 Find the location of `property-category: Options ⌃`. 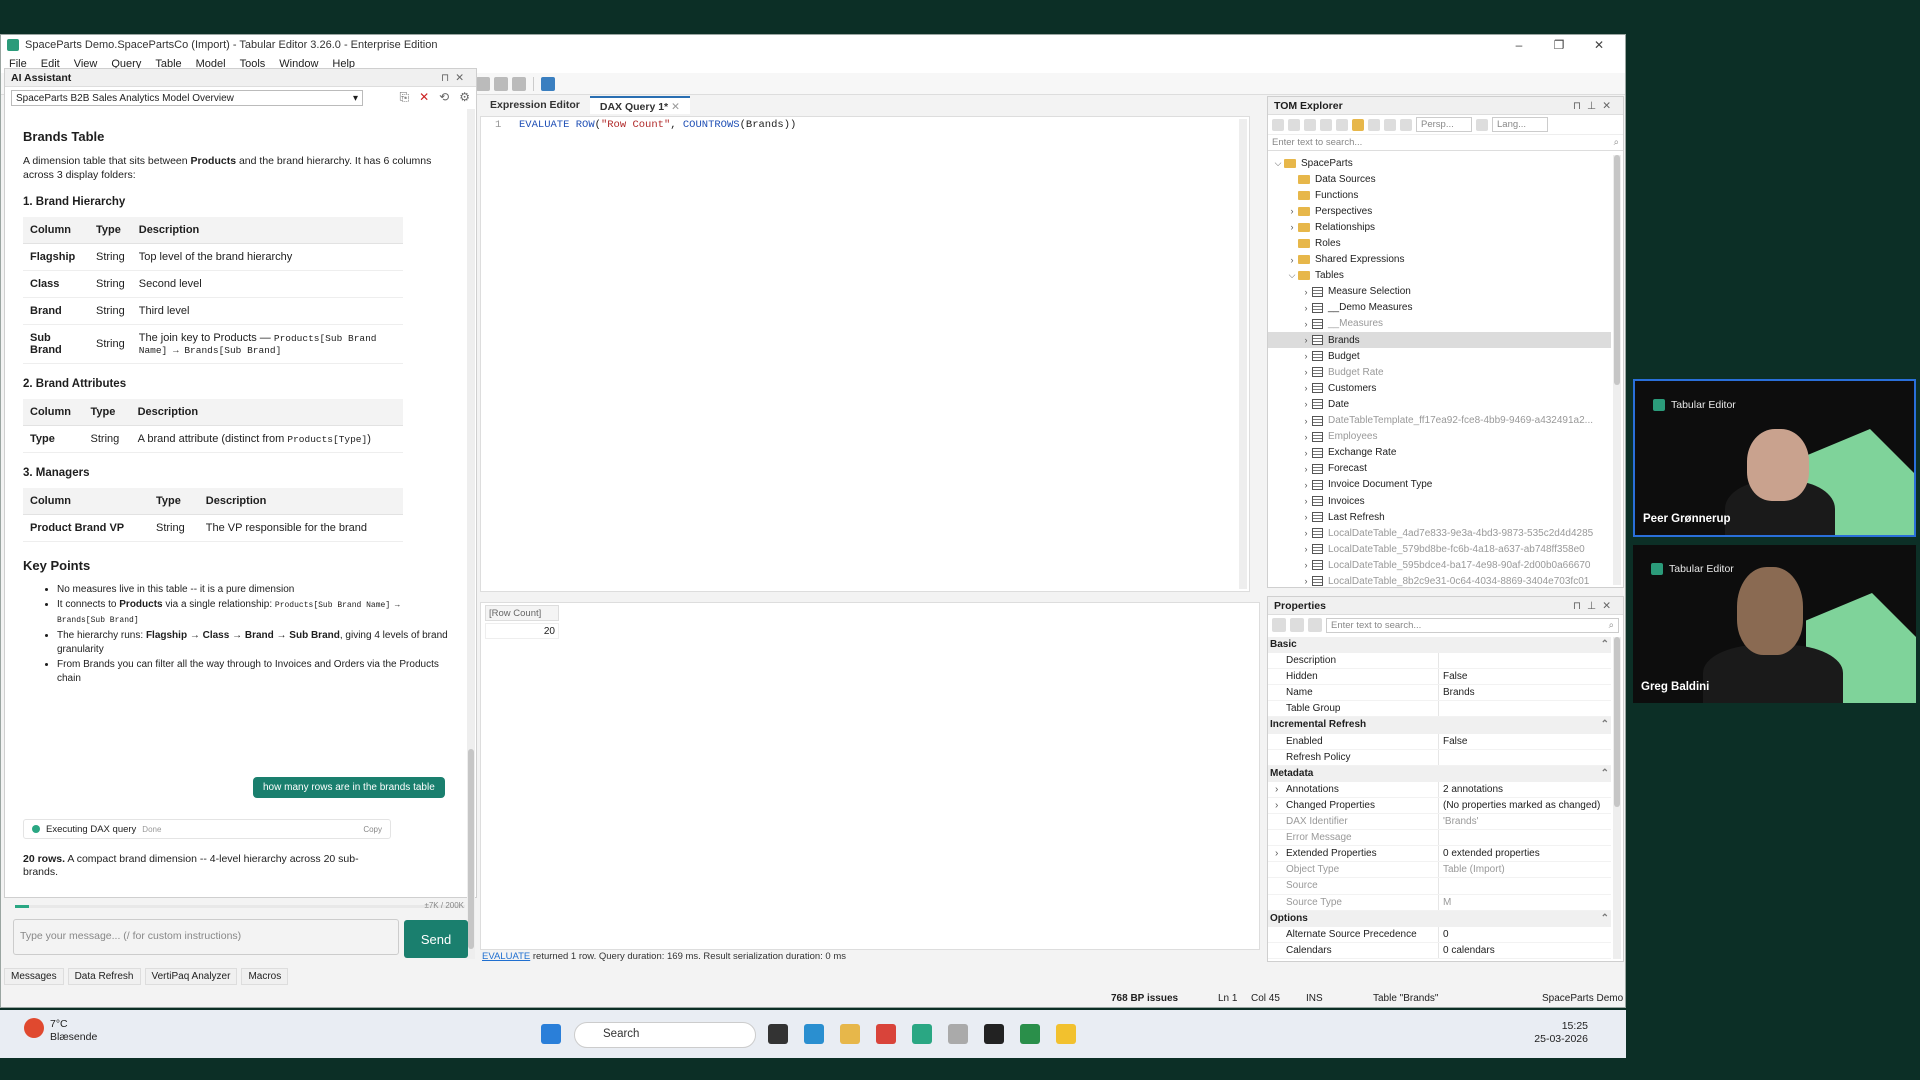

property-category: Options ⌃ is located at coordinates (1439, 918).